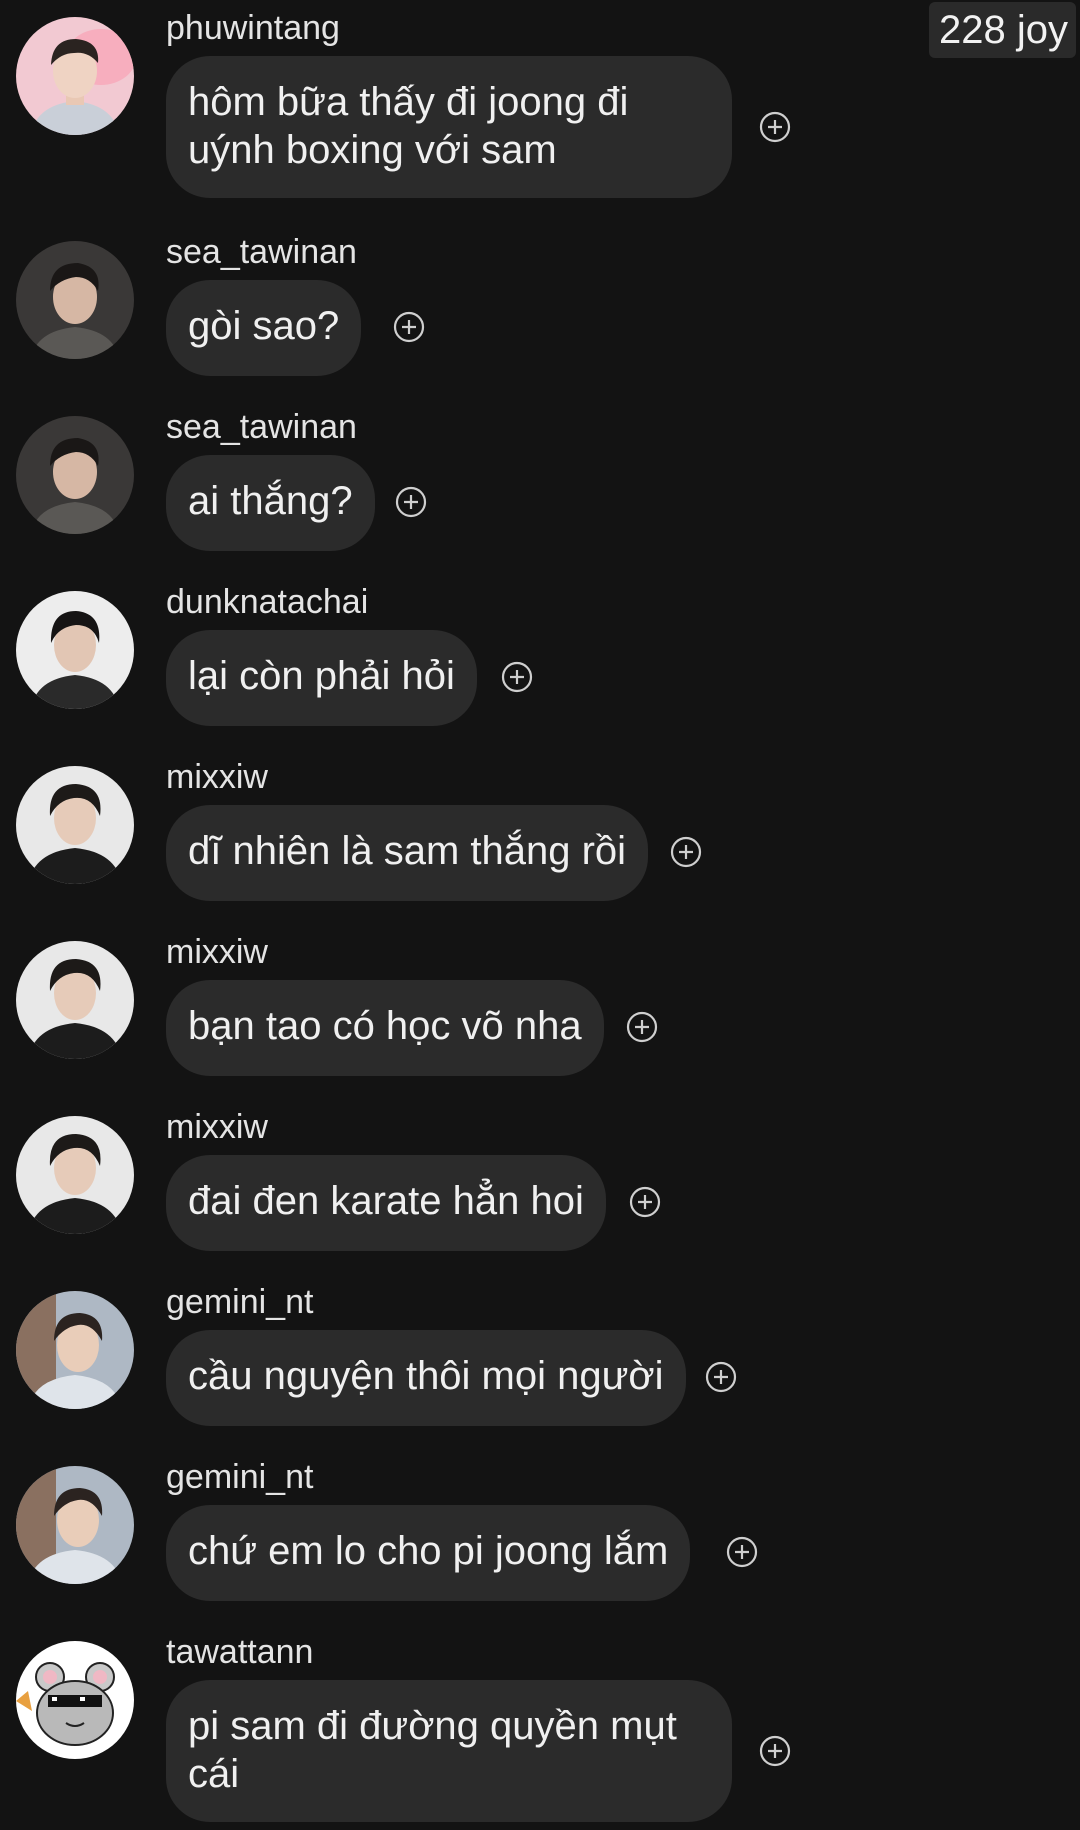 Image resolution: width=1080 pixels, height=1830 pixels. Describe the element at coordinates (385, 1028) in the screenshot. I see `message-bubble: bạn tao có học võ nha` at that location.